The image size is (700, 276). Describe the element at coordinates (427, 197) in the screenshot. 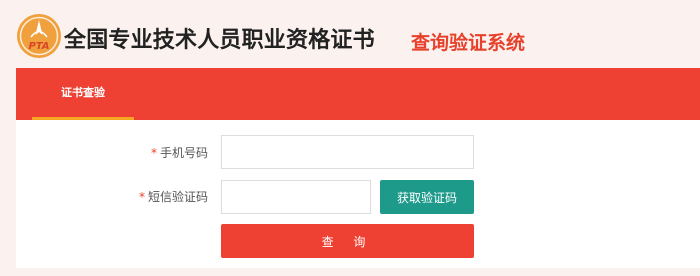

I see `get-code-button: 获取验证码` at that location.